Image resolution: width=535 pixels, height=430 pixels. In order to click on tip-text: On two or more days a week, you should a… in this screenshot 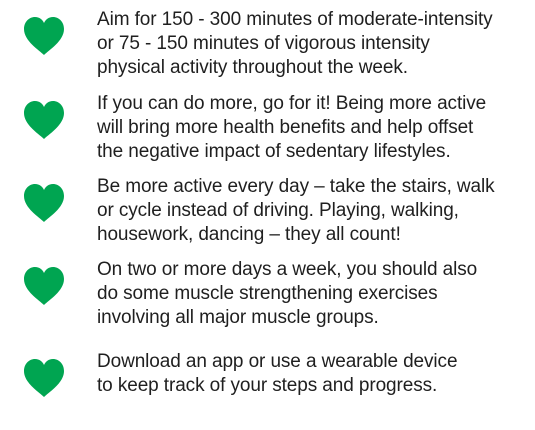, I will do `click(287, 293)`.